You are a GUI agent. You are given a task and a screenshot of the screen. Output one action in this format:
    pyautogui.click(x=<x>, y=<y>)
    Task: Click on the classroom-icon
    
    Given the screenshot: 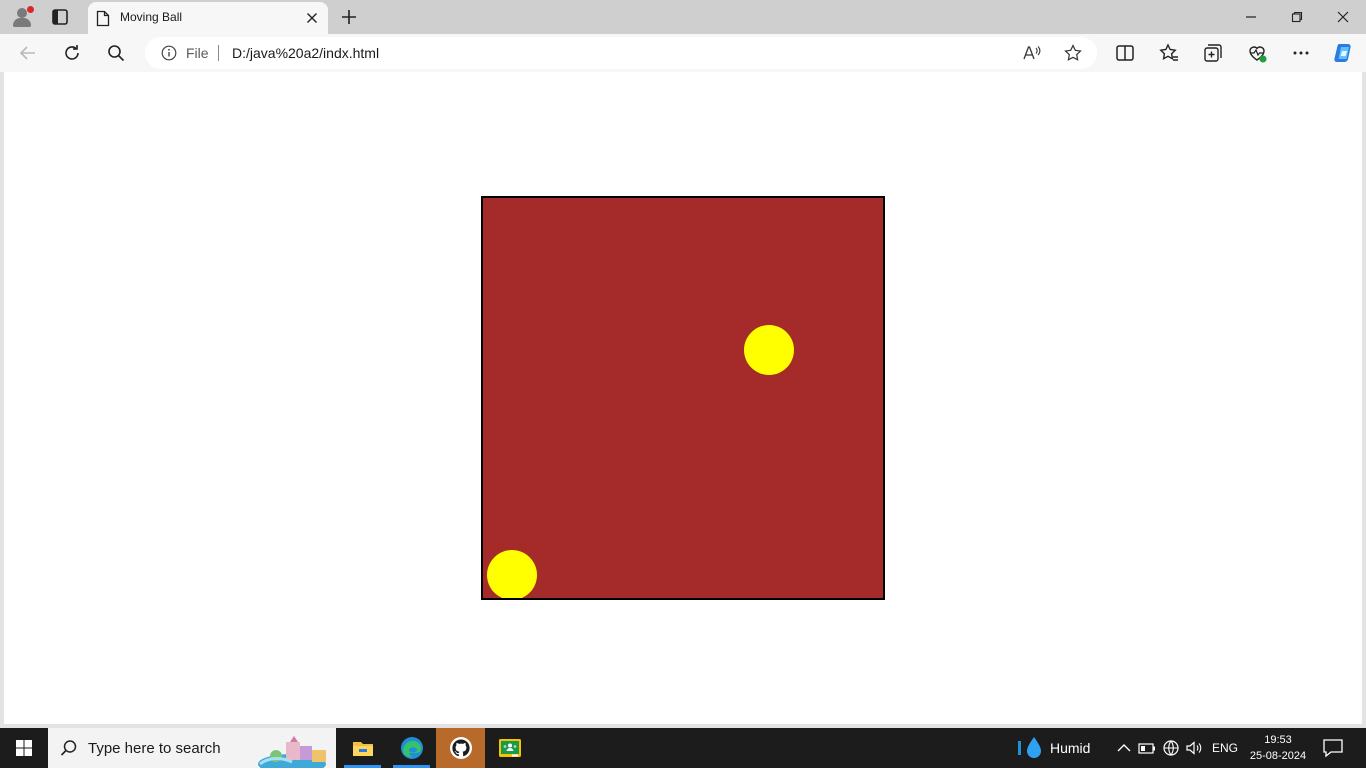 What is the action you would take?
    pyautogui.click(x=510, y=748)
    